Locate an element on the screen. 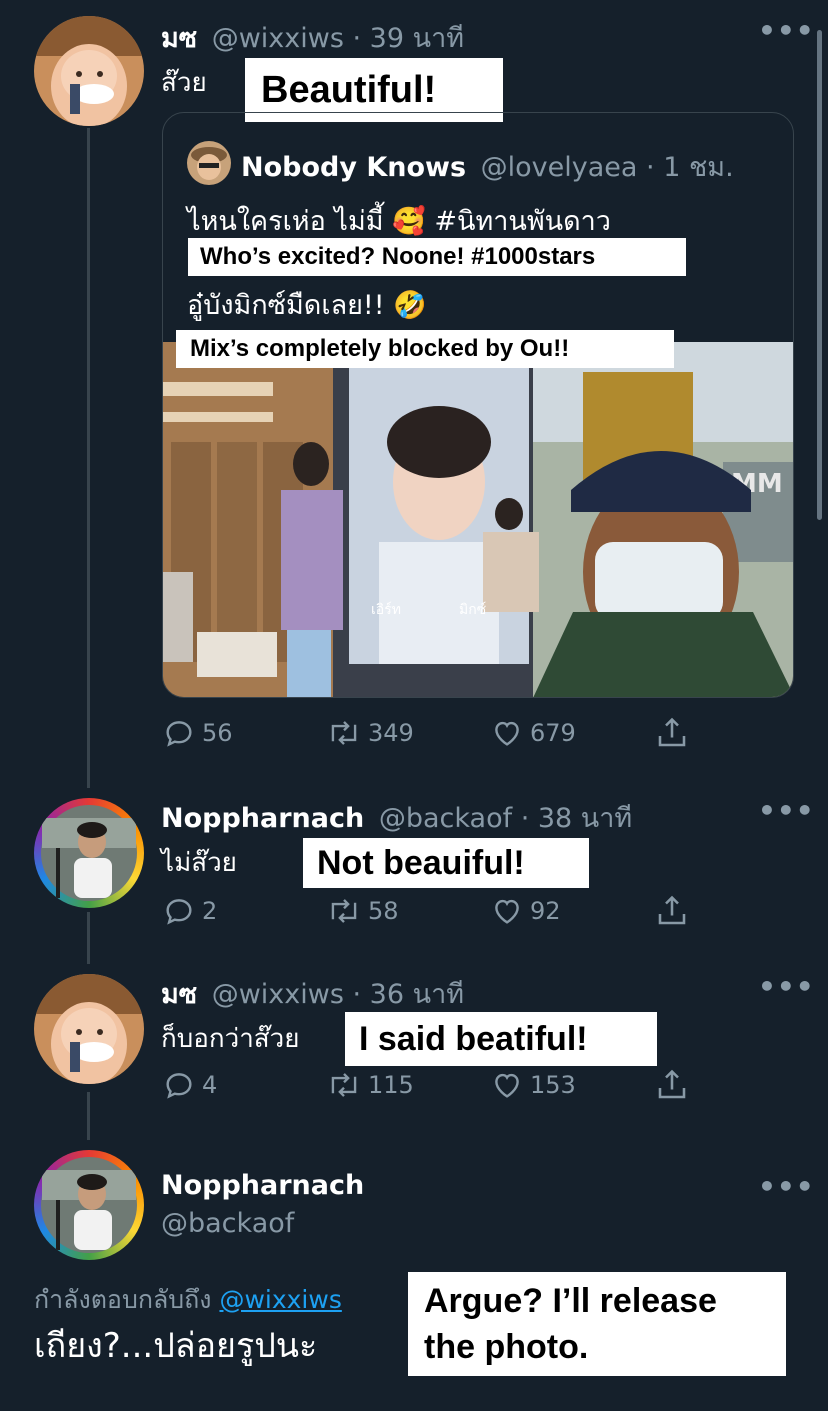 The height and width of the screenshot is (1411, 828). tweet-timestamp: · 39 นาที is located at coordinates (409, 38).